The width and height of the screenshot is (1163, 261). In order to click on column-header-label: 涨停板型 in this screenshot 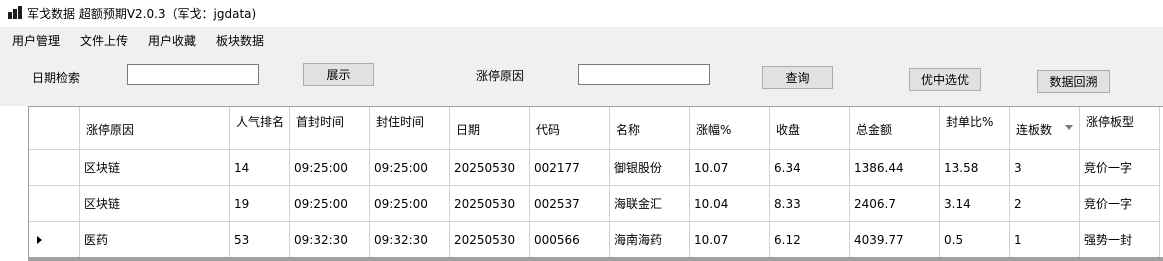, I will do `click(1110, 122)`.